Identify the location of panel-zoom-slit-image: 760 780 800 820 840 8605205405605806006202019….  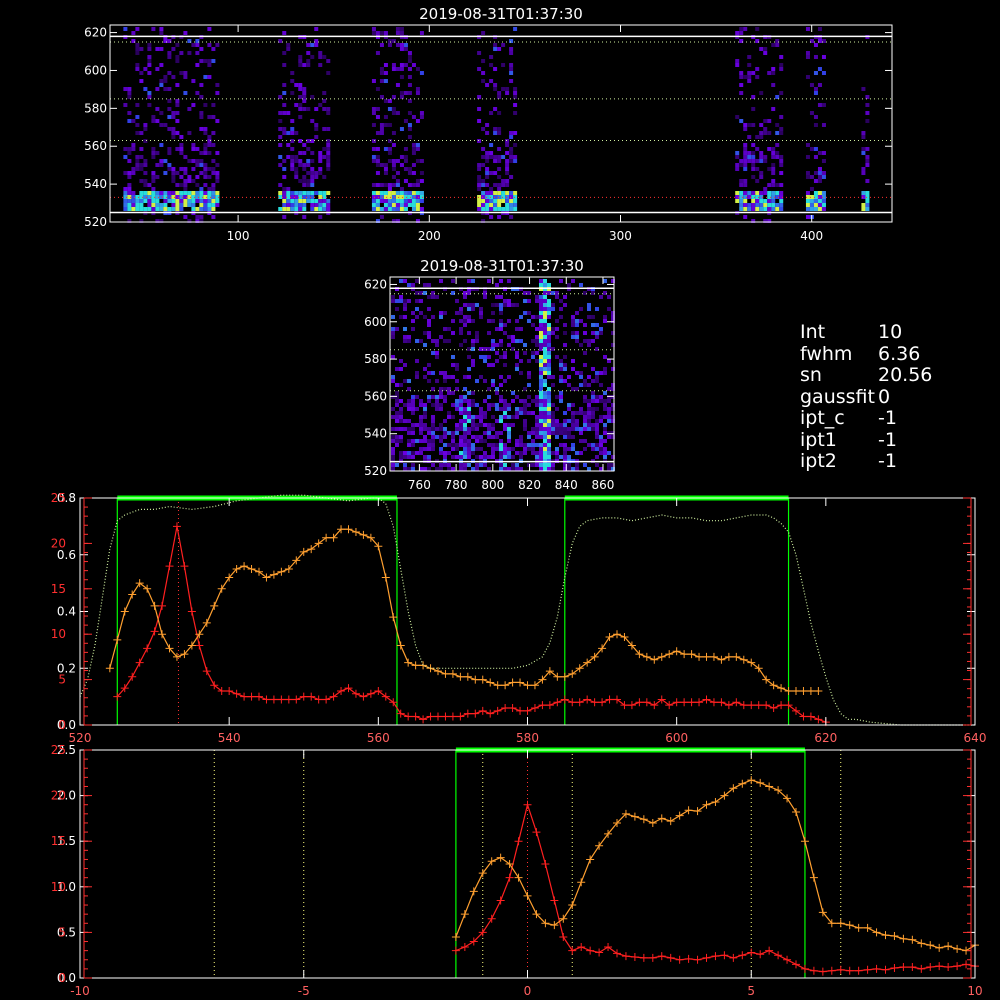
(489, 374).